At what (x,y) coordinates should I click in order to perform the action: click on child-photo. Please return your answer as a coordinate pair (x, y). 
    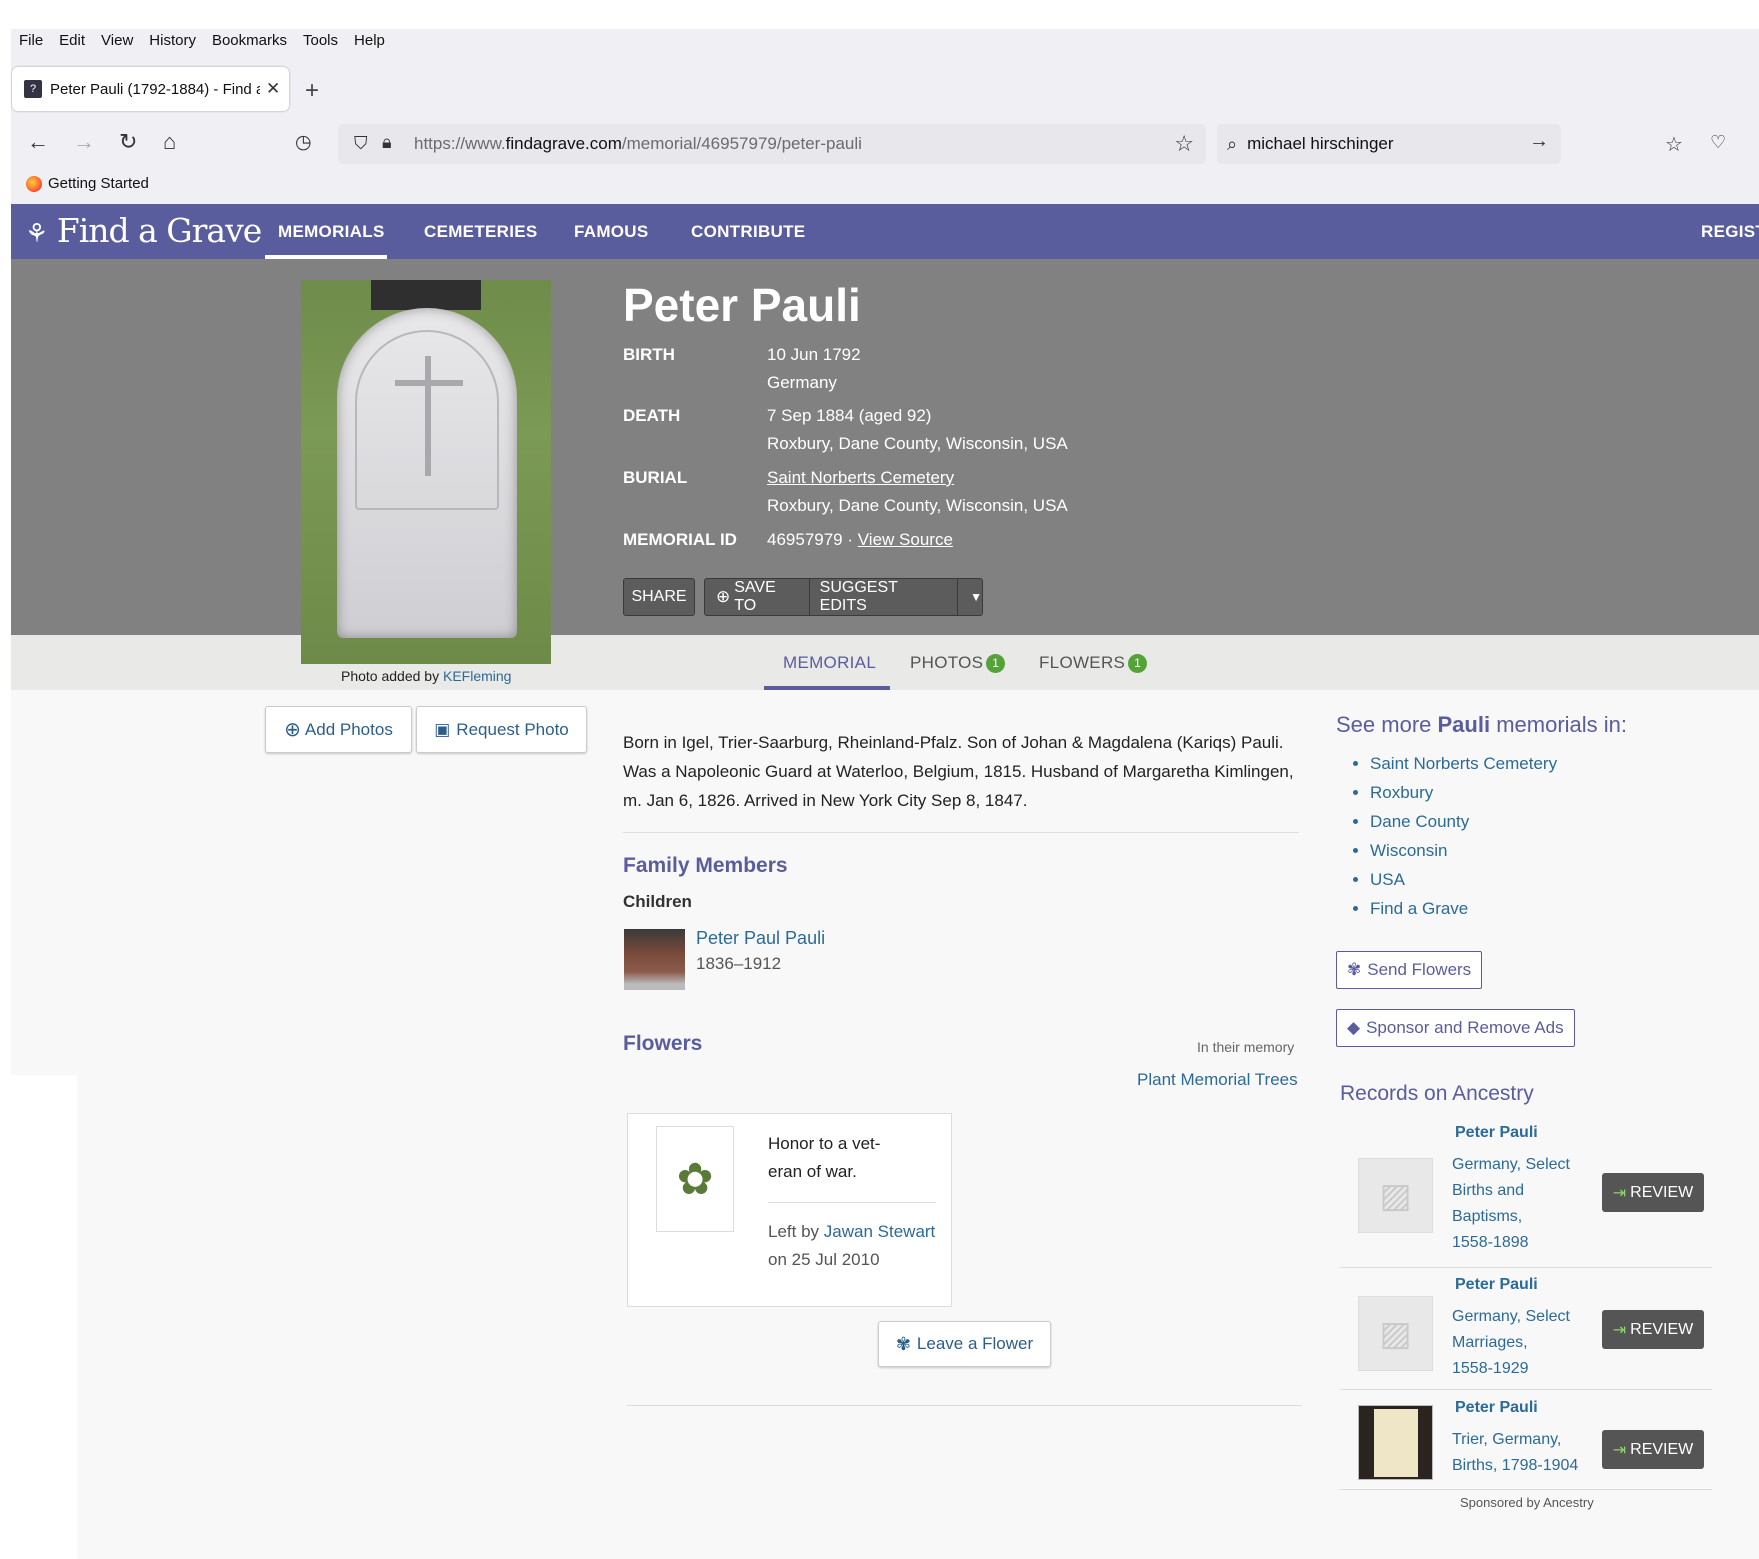
    Looking at the image, I should click on (654, 959).